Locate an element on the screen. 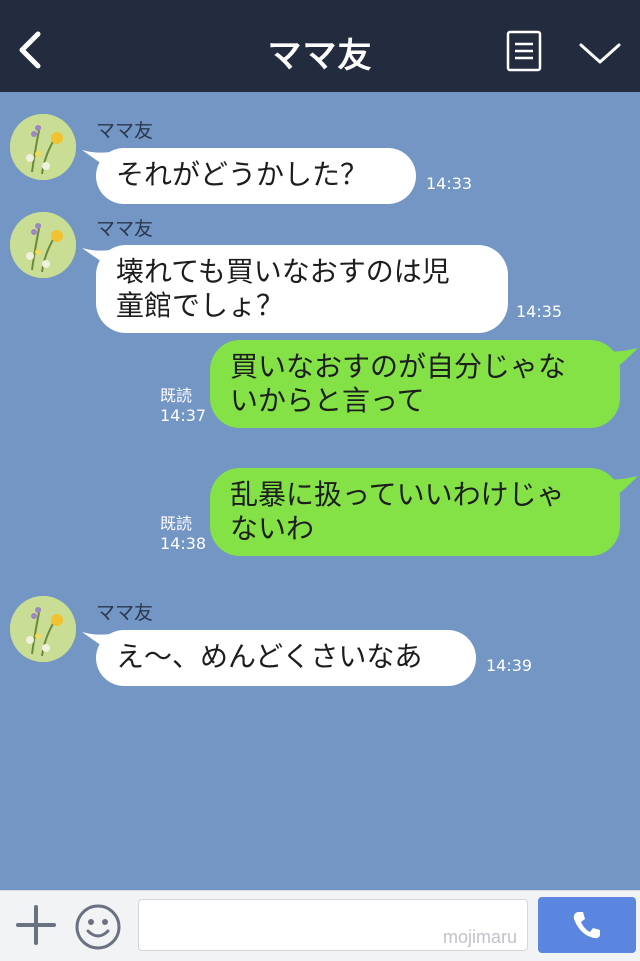 The image size is (640, 961). message-text: 乱暴に扱っていいわけじゃ is located at coordinates (397, 494).